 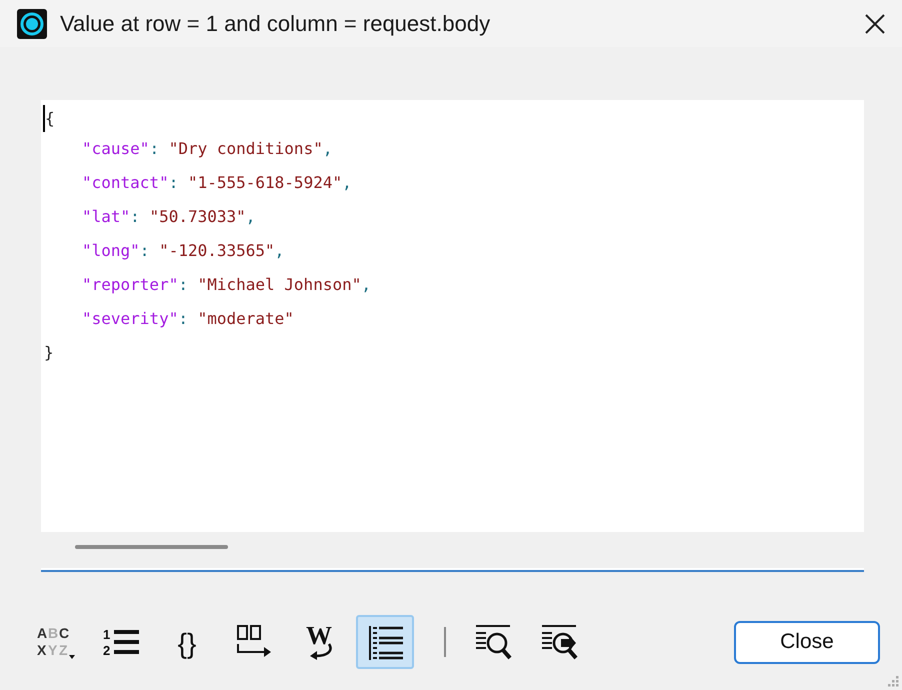 What do you see at coordinates (183, 251) in the screenshot?
I see `code-line: "long": "-120.33565",` at bounding box center [183, 251].